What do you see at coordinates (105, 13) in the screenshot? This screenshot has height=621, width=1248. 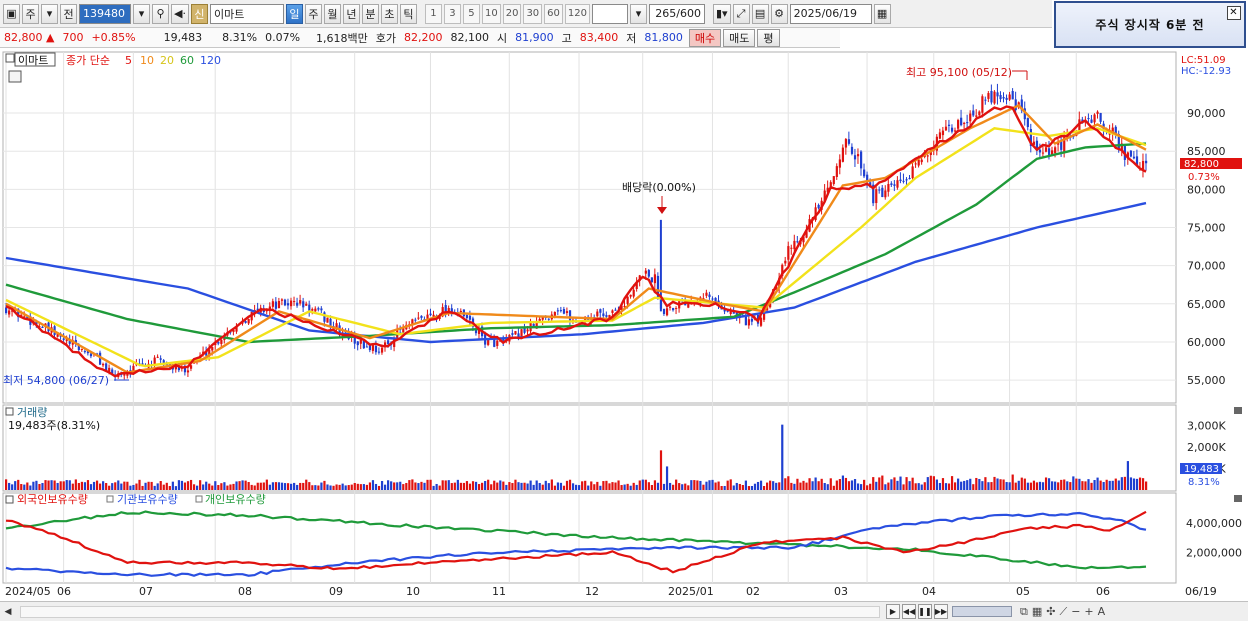 I see `stock-code-input: 139480` at bounding box center [105, 13].